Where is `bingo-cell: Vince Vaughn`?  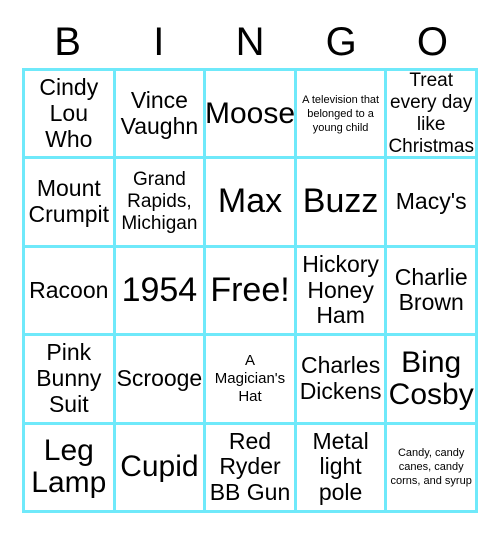
bingo-cell: Vince Vaughn is located at coordinates (159, 114).